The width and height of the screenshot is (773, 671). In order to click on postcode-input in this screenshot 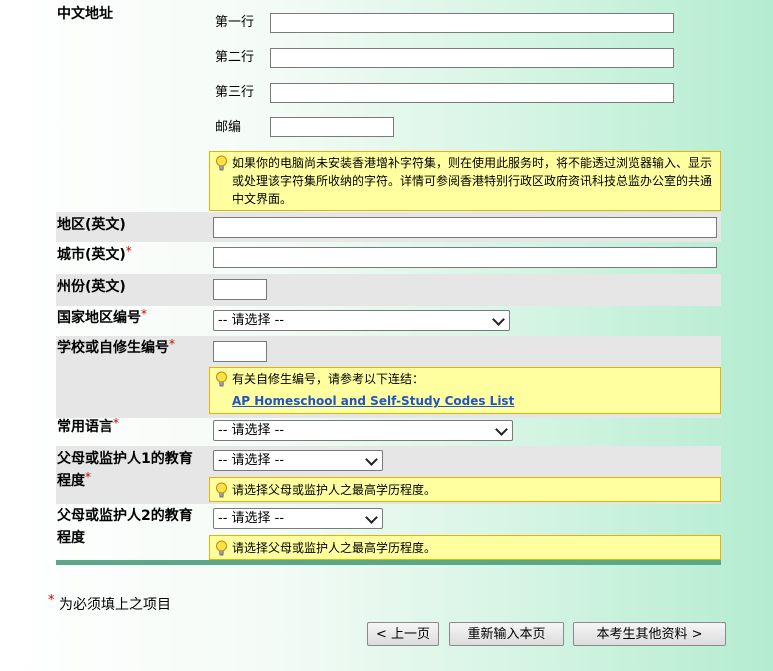, I will do `click(332, 127)`.